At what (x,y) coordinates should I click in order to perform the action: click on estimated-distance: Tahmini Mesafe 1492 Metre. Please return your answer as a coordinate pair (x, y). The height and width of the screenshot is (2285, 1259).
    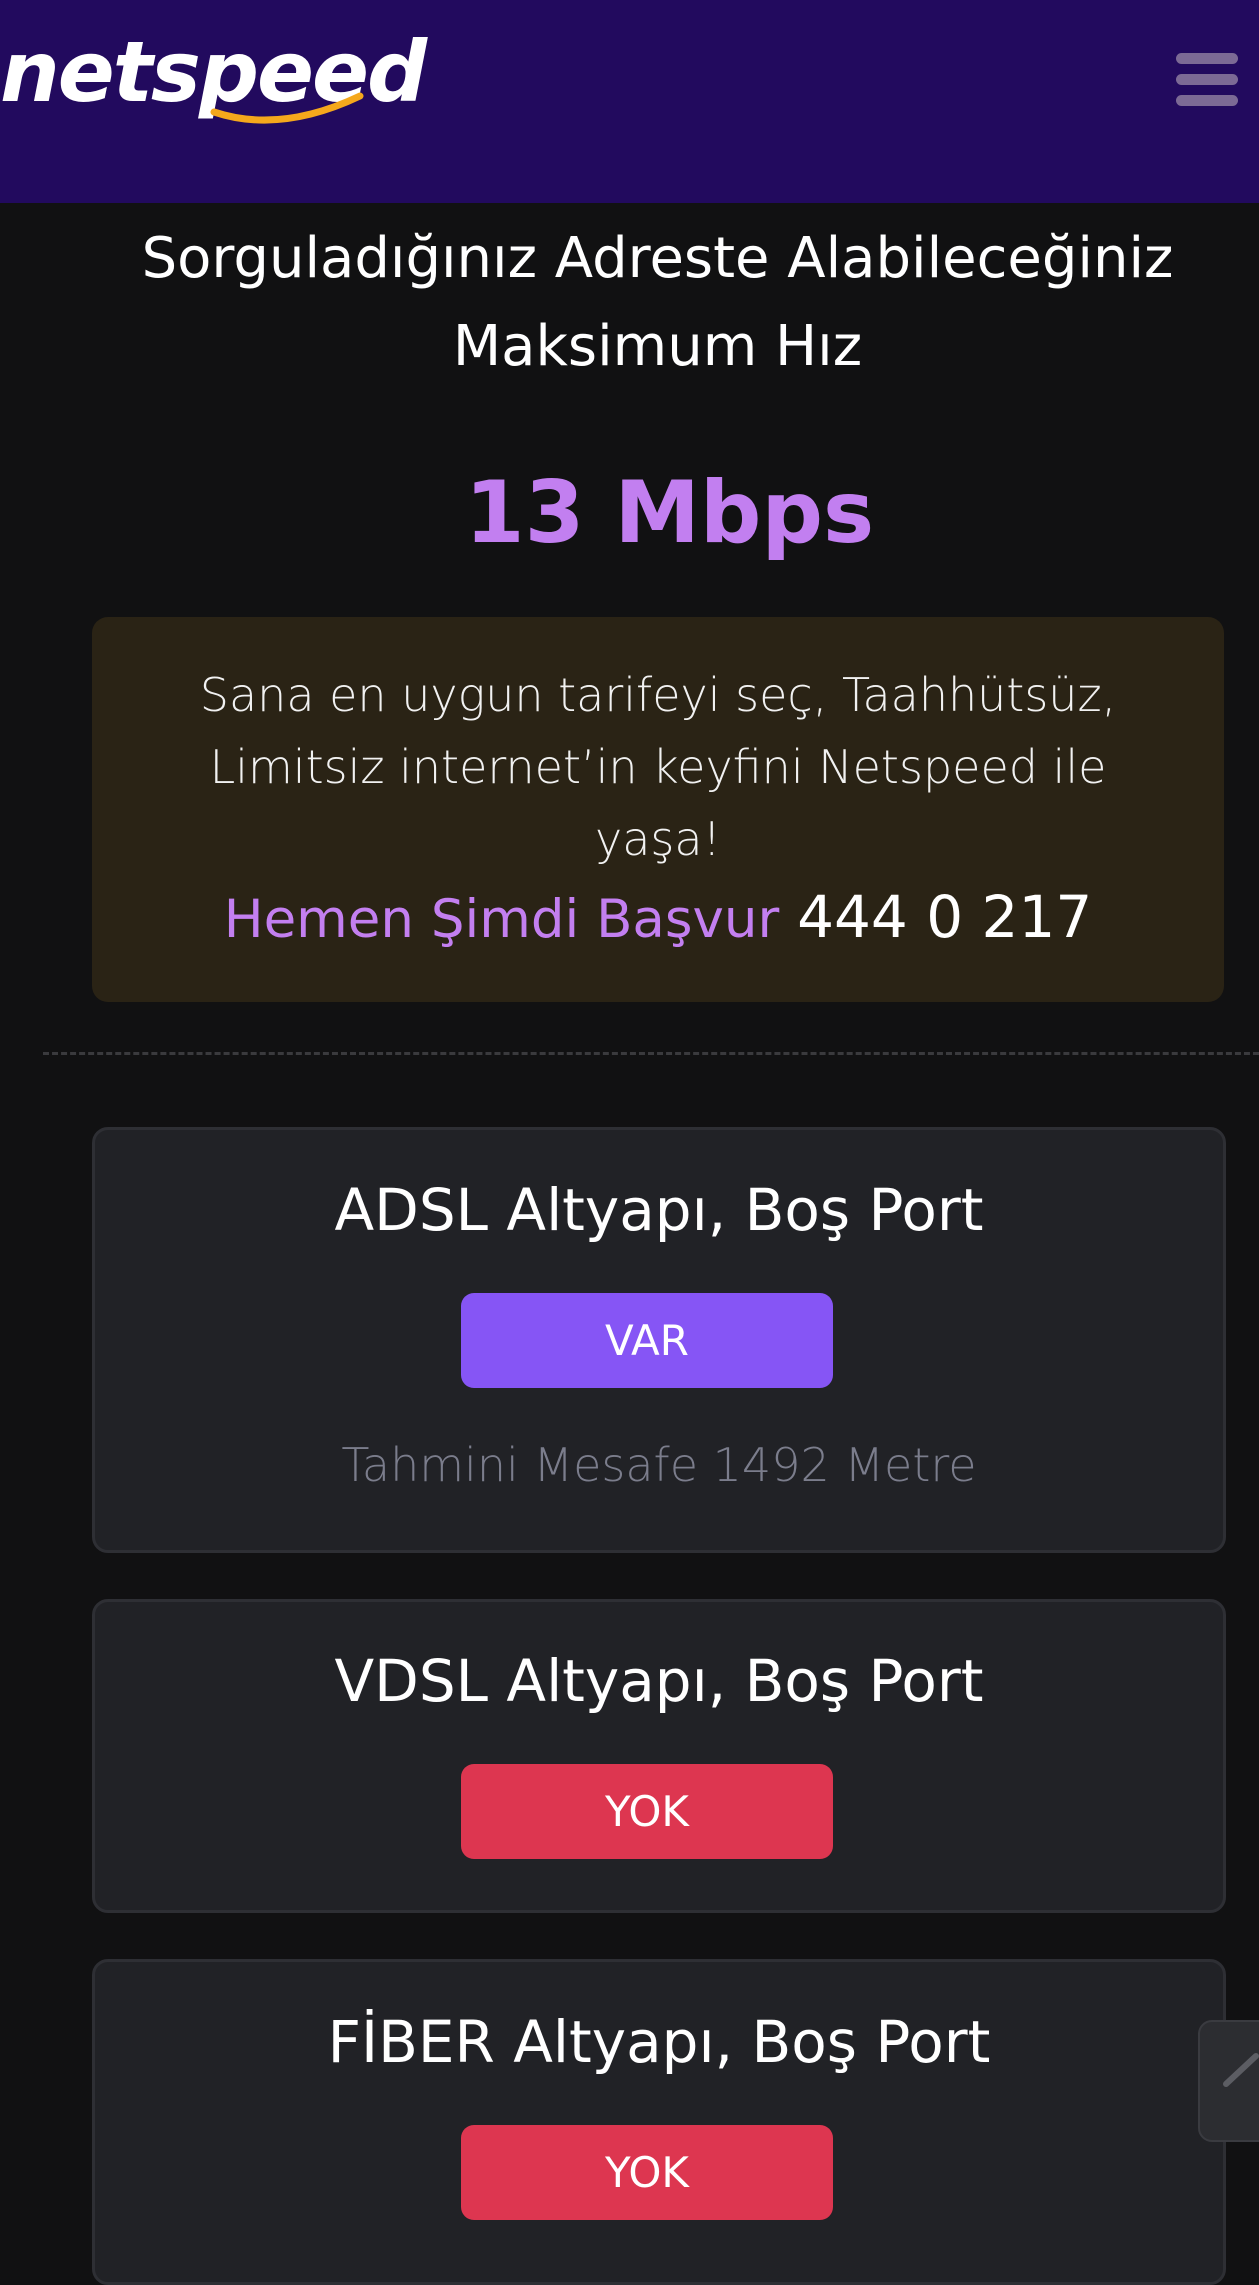
    Looking at the image, I should click on (659, 1465).